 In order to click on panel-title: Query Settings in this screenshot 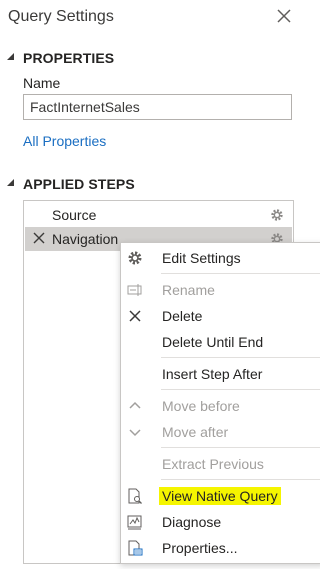, I will do `click(61, 16)`.